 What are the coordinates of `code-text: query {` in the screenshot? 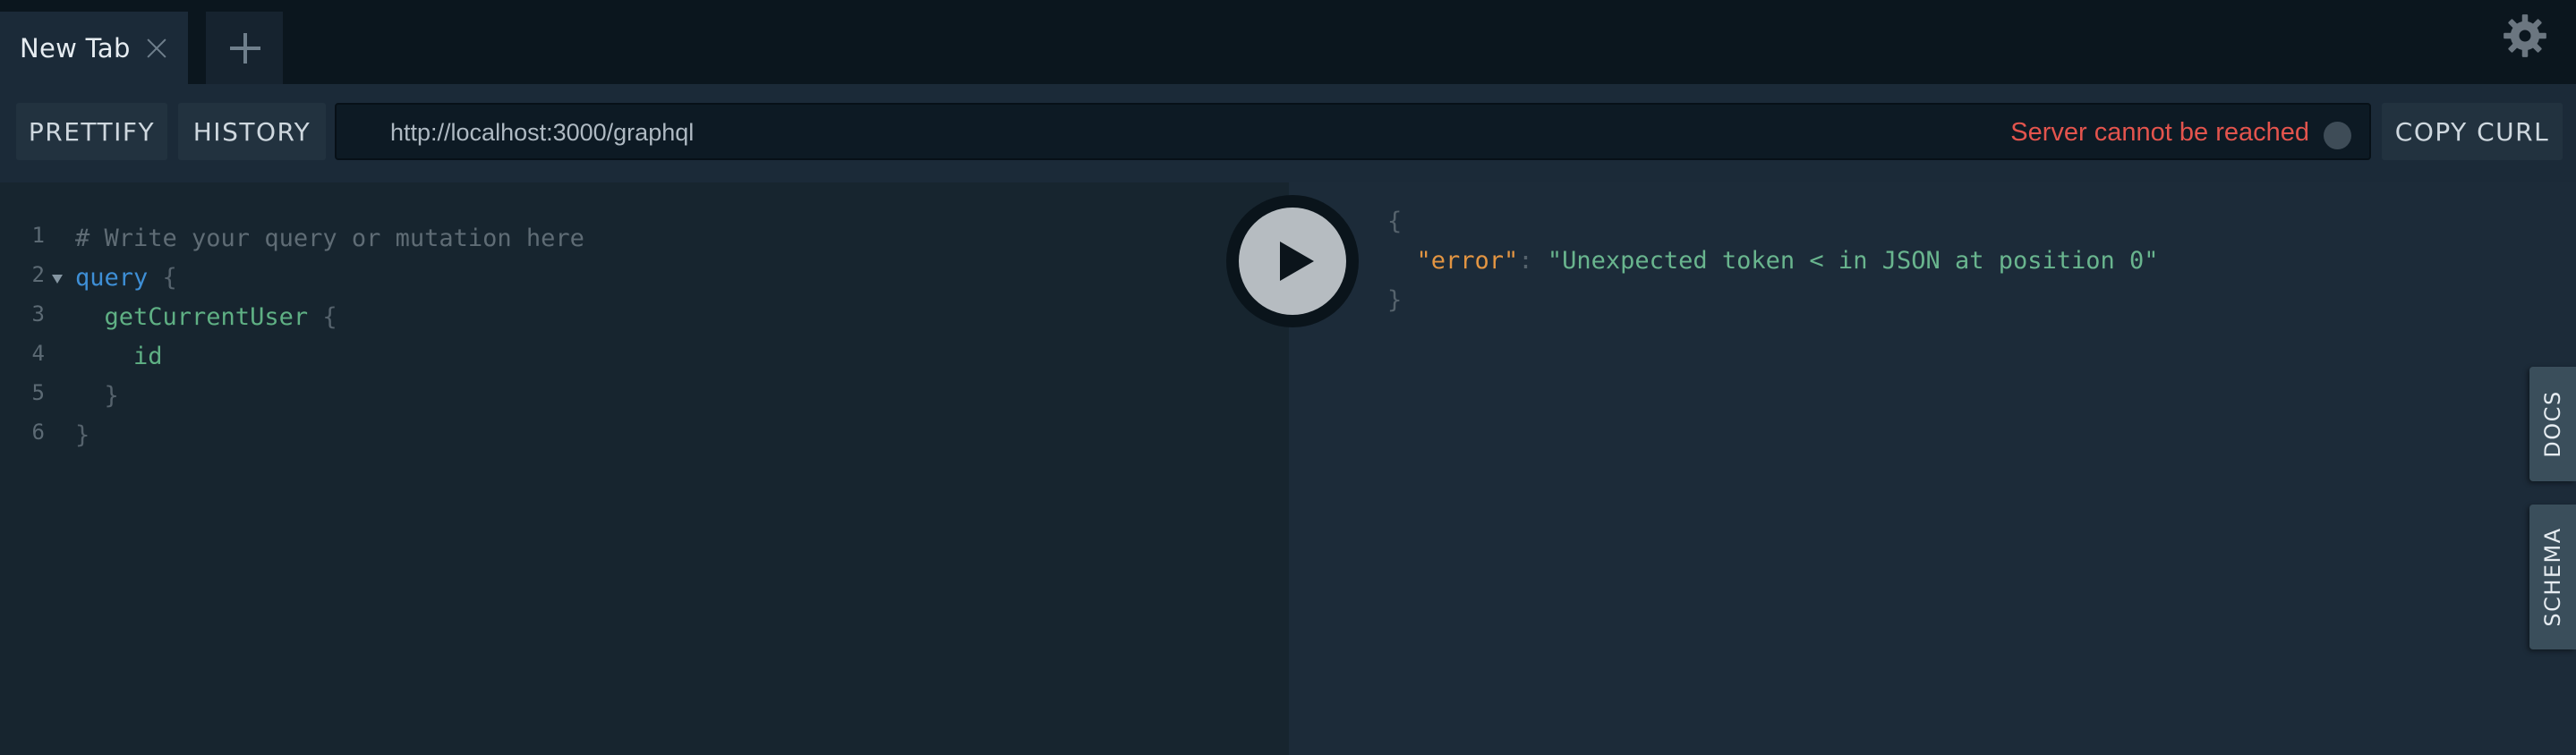 It's located at (126, 278).